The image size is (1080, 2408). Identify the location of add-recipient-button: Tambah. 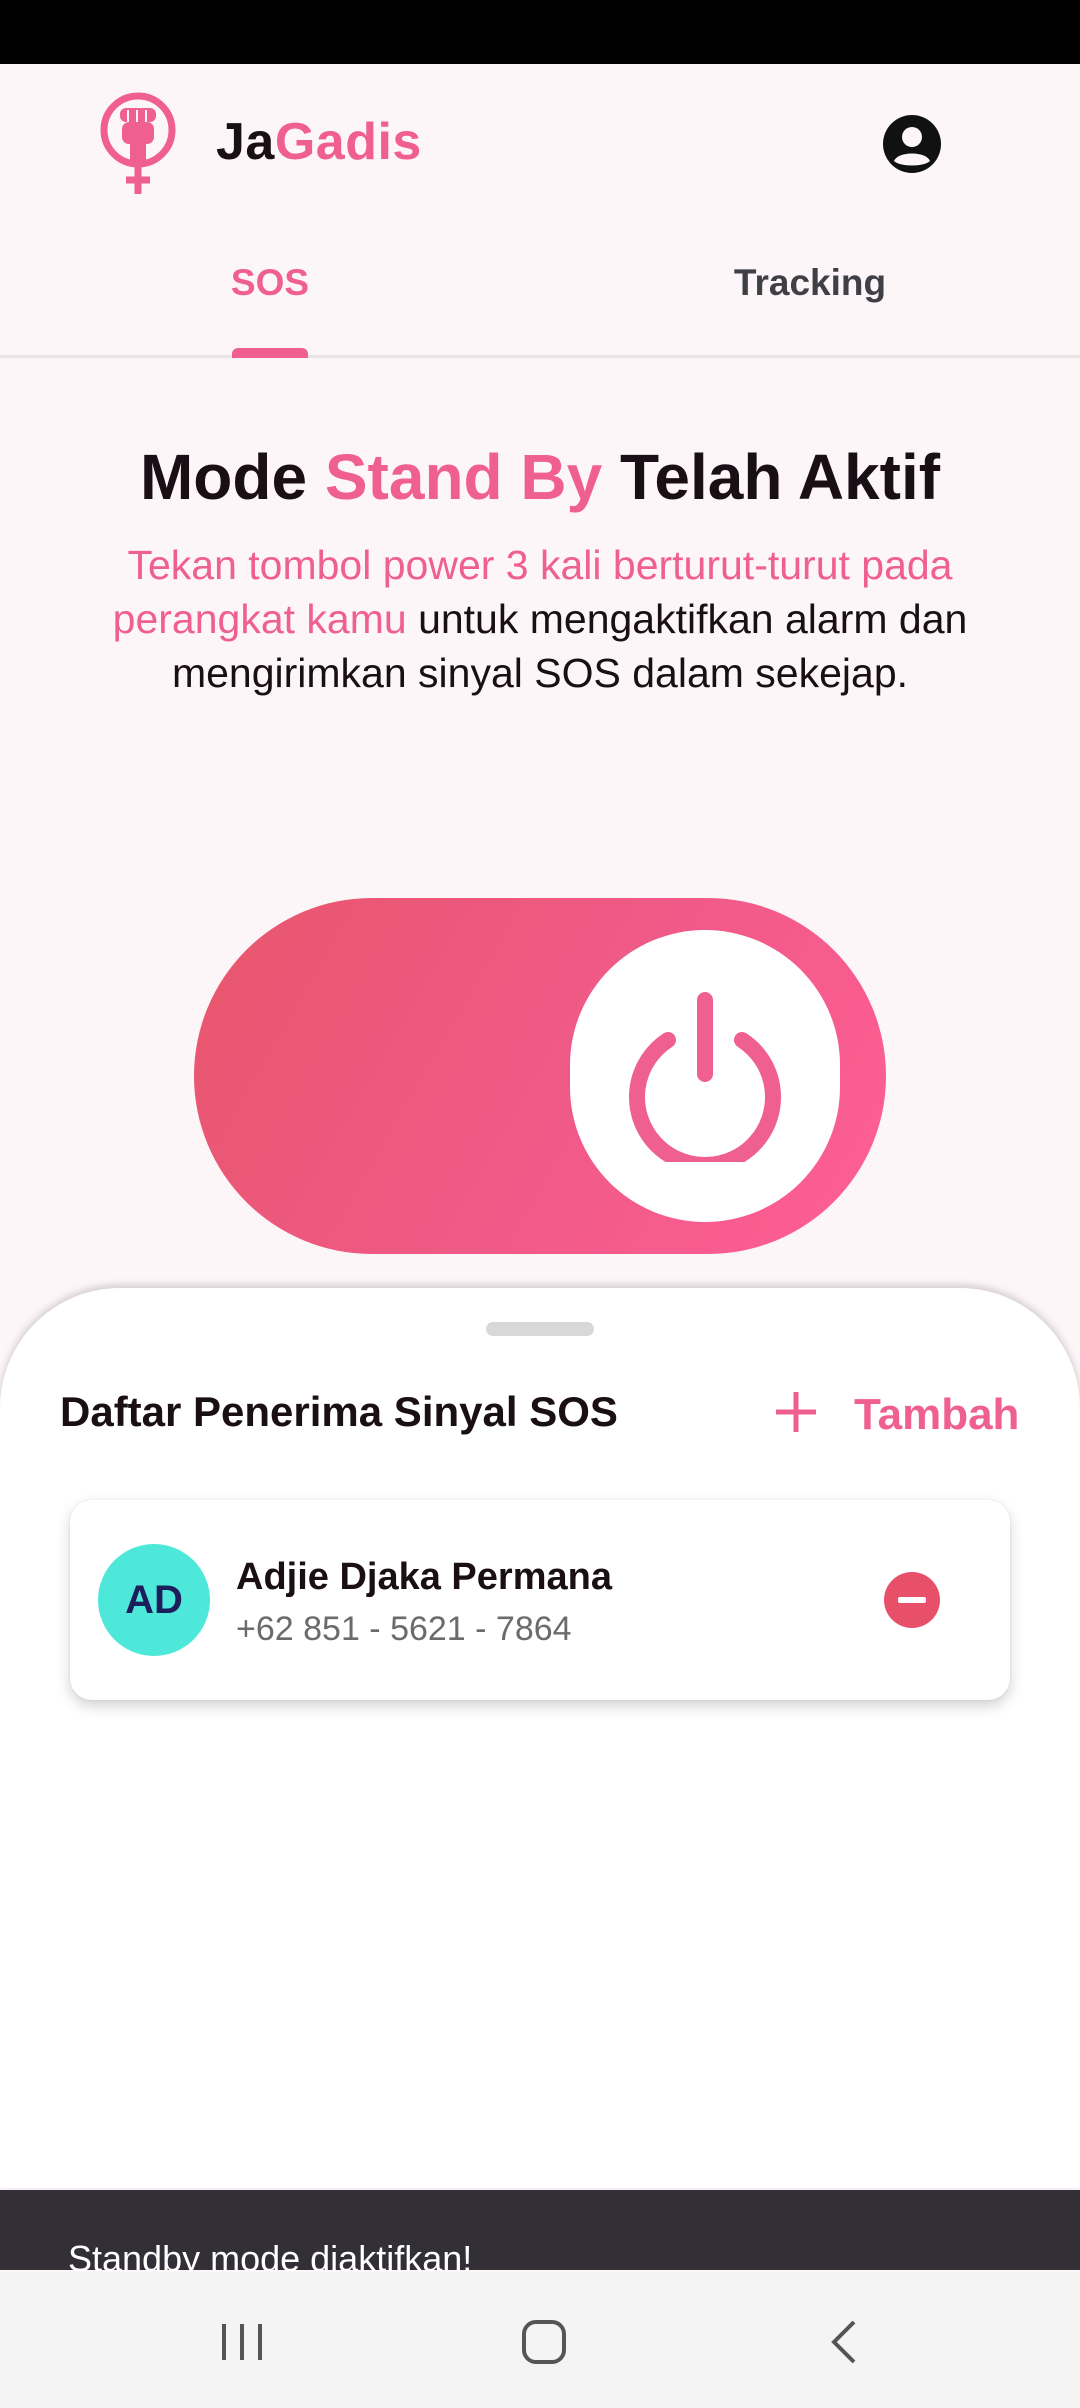
(902, 1412).